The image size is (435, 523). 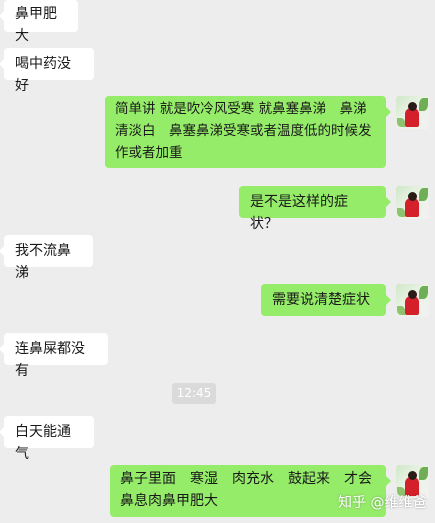 I want to click on message-text: 是不是这样的症状？, so click(x=299, y=213).